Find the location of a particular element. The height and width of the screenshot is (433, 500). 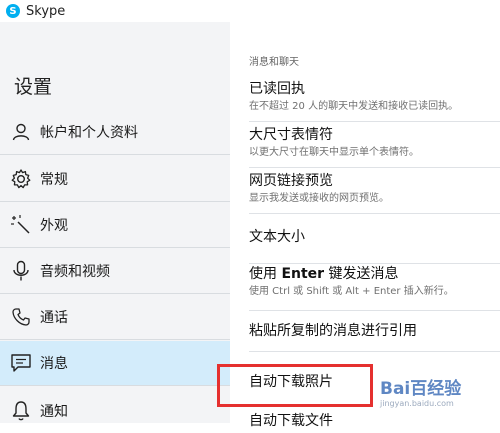

setting-large-emoticons: 大尺寸表情符 以更大尺寸在聊天中显示单个表情符。 is located at coordinates (374, 147).